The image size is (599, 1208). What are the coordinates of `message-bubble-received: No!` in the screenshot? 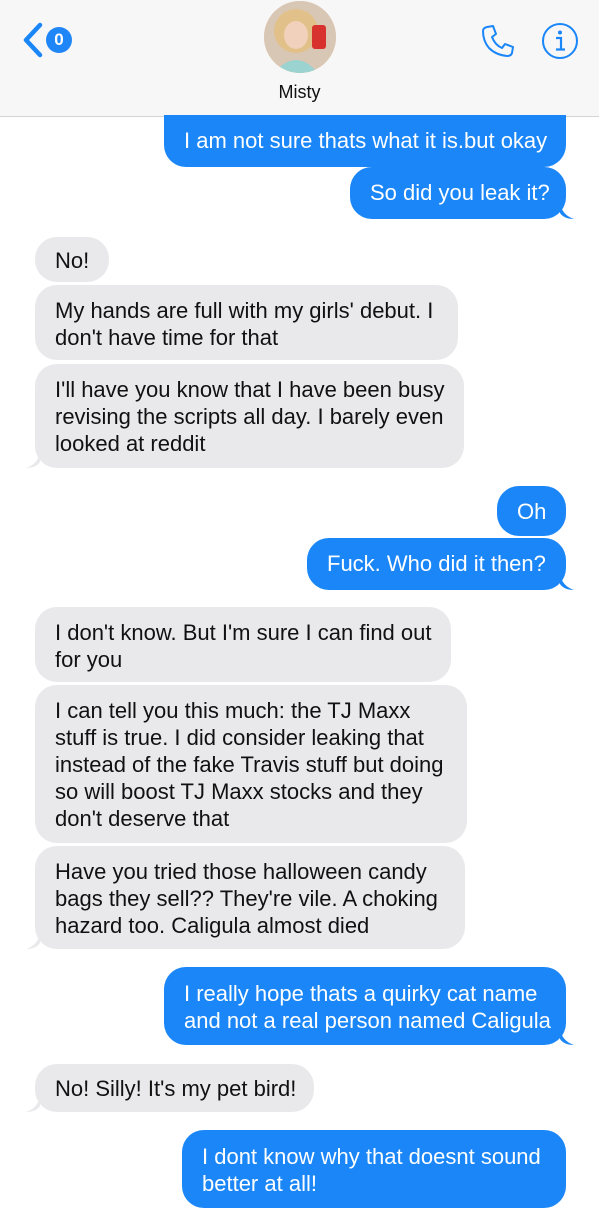 It's located at (72, 259).